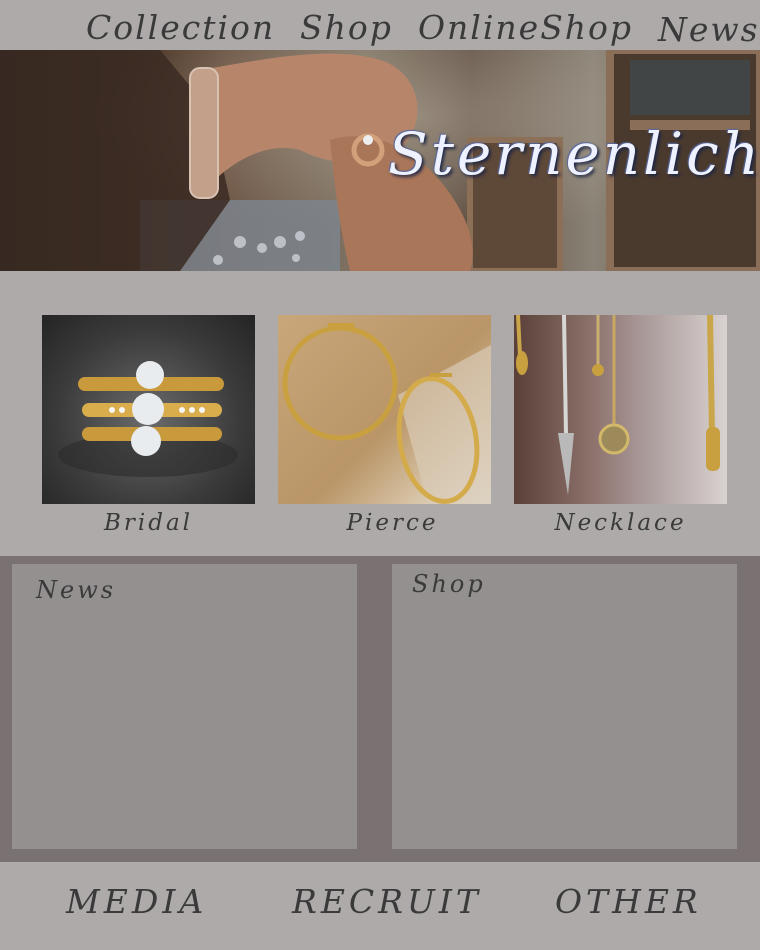  What do you see at coordinates (386, 413) in the screenshot?
I see `earrings-image` at bounding box center [386, 413].